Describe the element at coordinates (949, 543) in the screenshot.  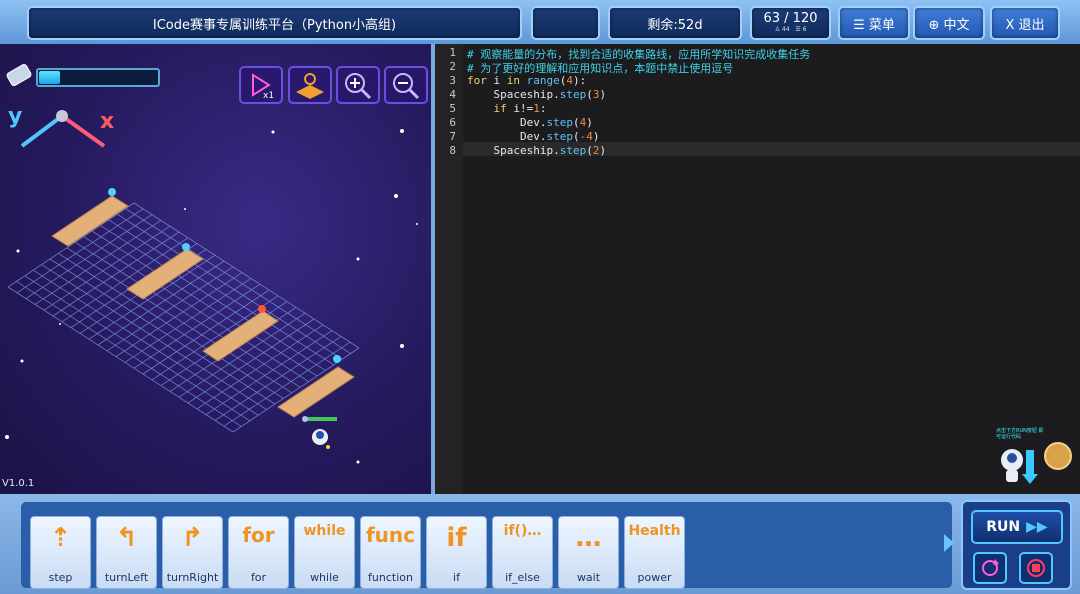
I see `palette-scroll-right-icon` at that location.